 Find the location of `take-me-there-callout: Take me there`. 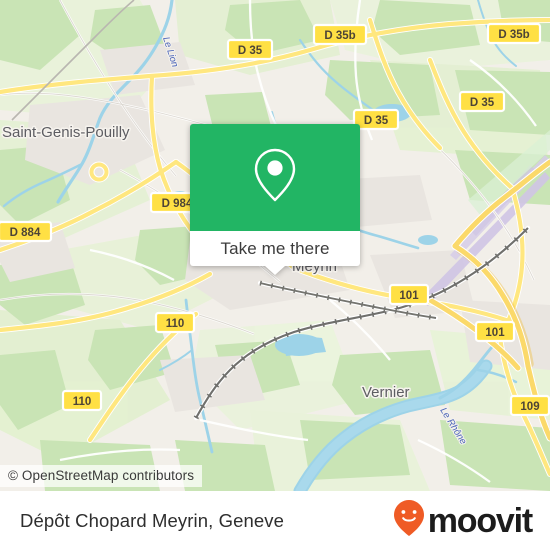

take-me-there-callout: Take me there is located at coordinates (275, 199).